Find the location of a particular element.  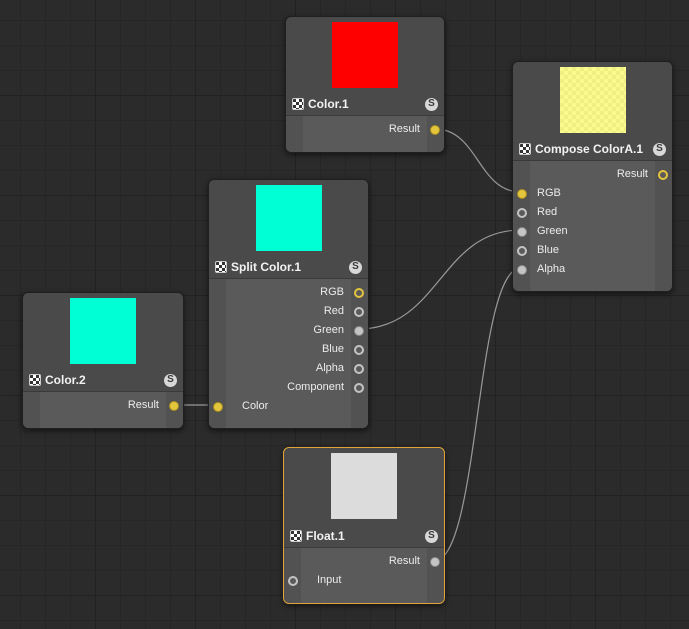

node-title: Compose ColorA.1 is located at coordinates (589, 149).